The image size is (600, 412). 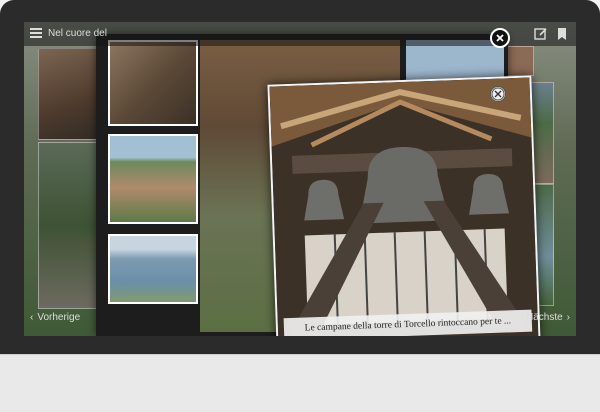 I want to click on previous-button: ‹ Vorherige, so click(x=55, y=317).